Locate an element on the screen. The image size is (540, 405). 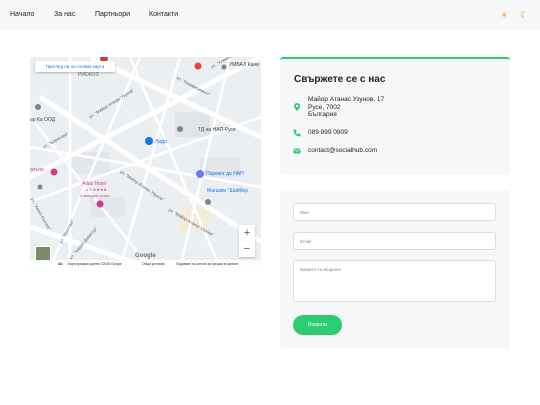
name-input: Име is located at coordinates (394, 212).